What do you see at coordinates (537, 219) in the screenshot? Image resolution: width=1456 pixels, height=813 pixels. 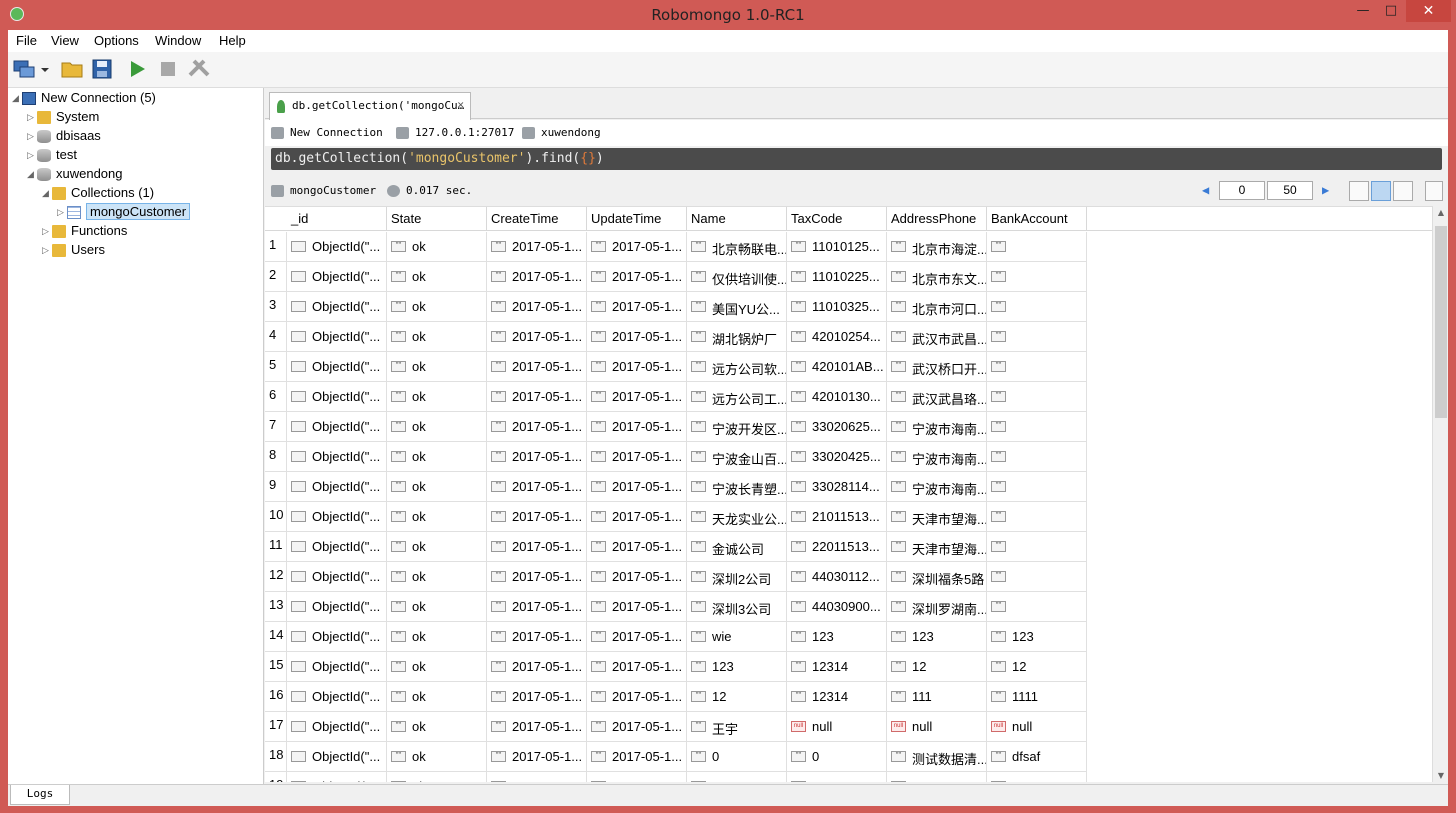 I see `column-header: CreateTime` at bounding box center [537, 219].